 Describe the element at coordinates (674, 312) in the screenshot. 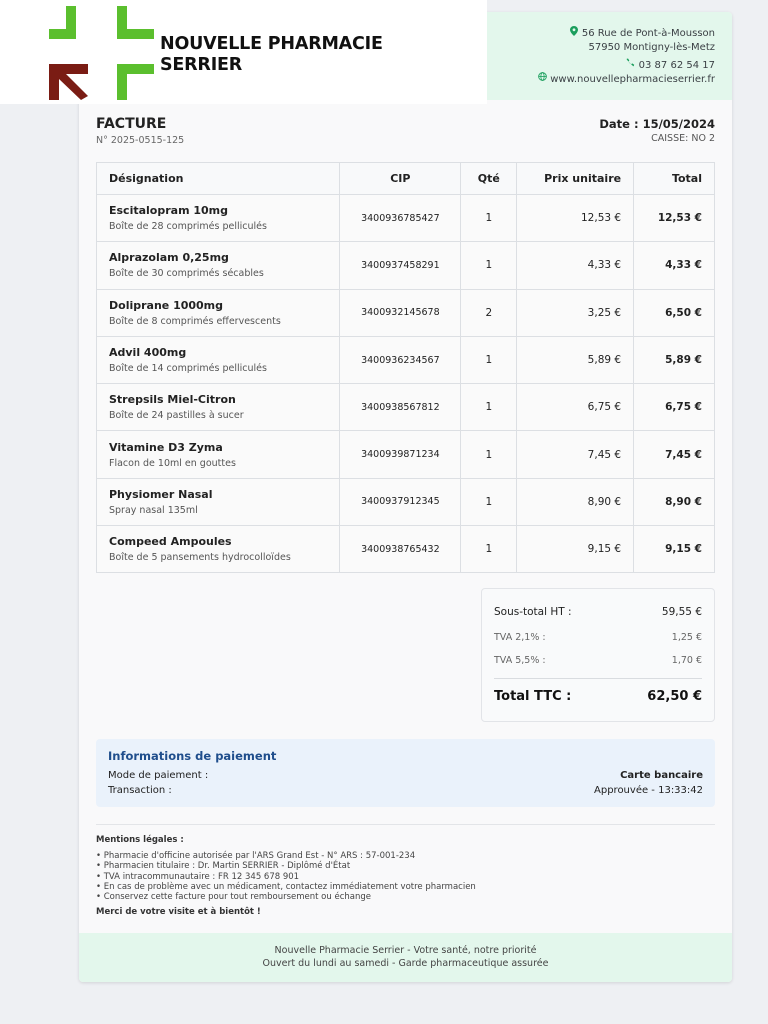

I see `cell-total: 6,50 €` at that location.